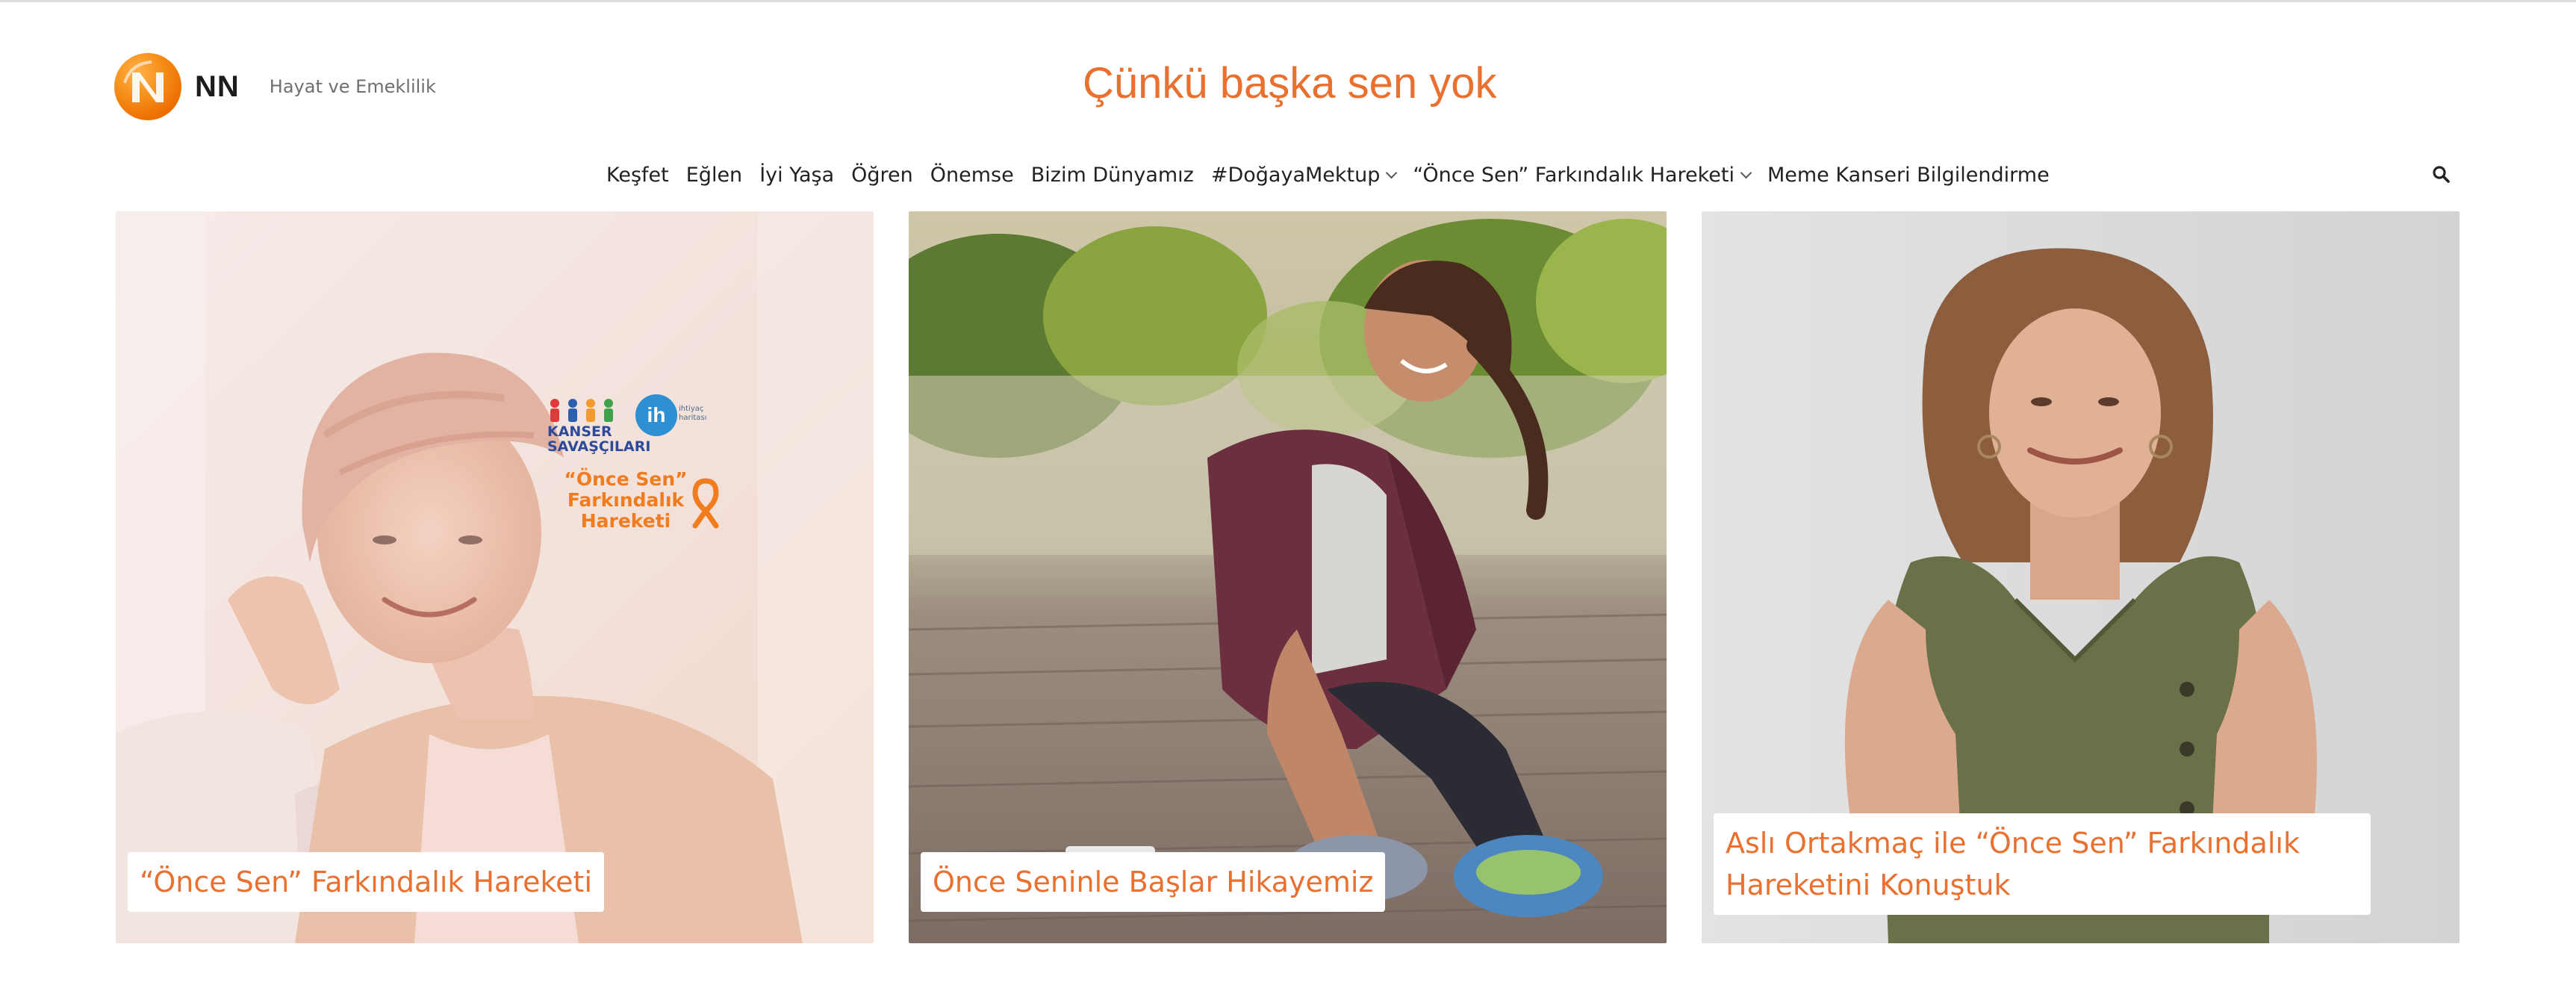 The height and width of the screenshot is (1000, 2576). What do you see at coordinates (625, 521) in the screenshot?
I see `campaign-line: Hareketi` at bounding box center [625, 521].